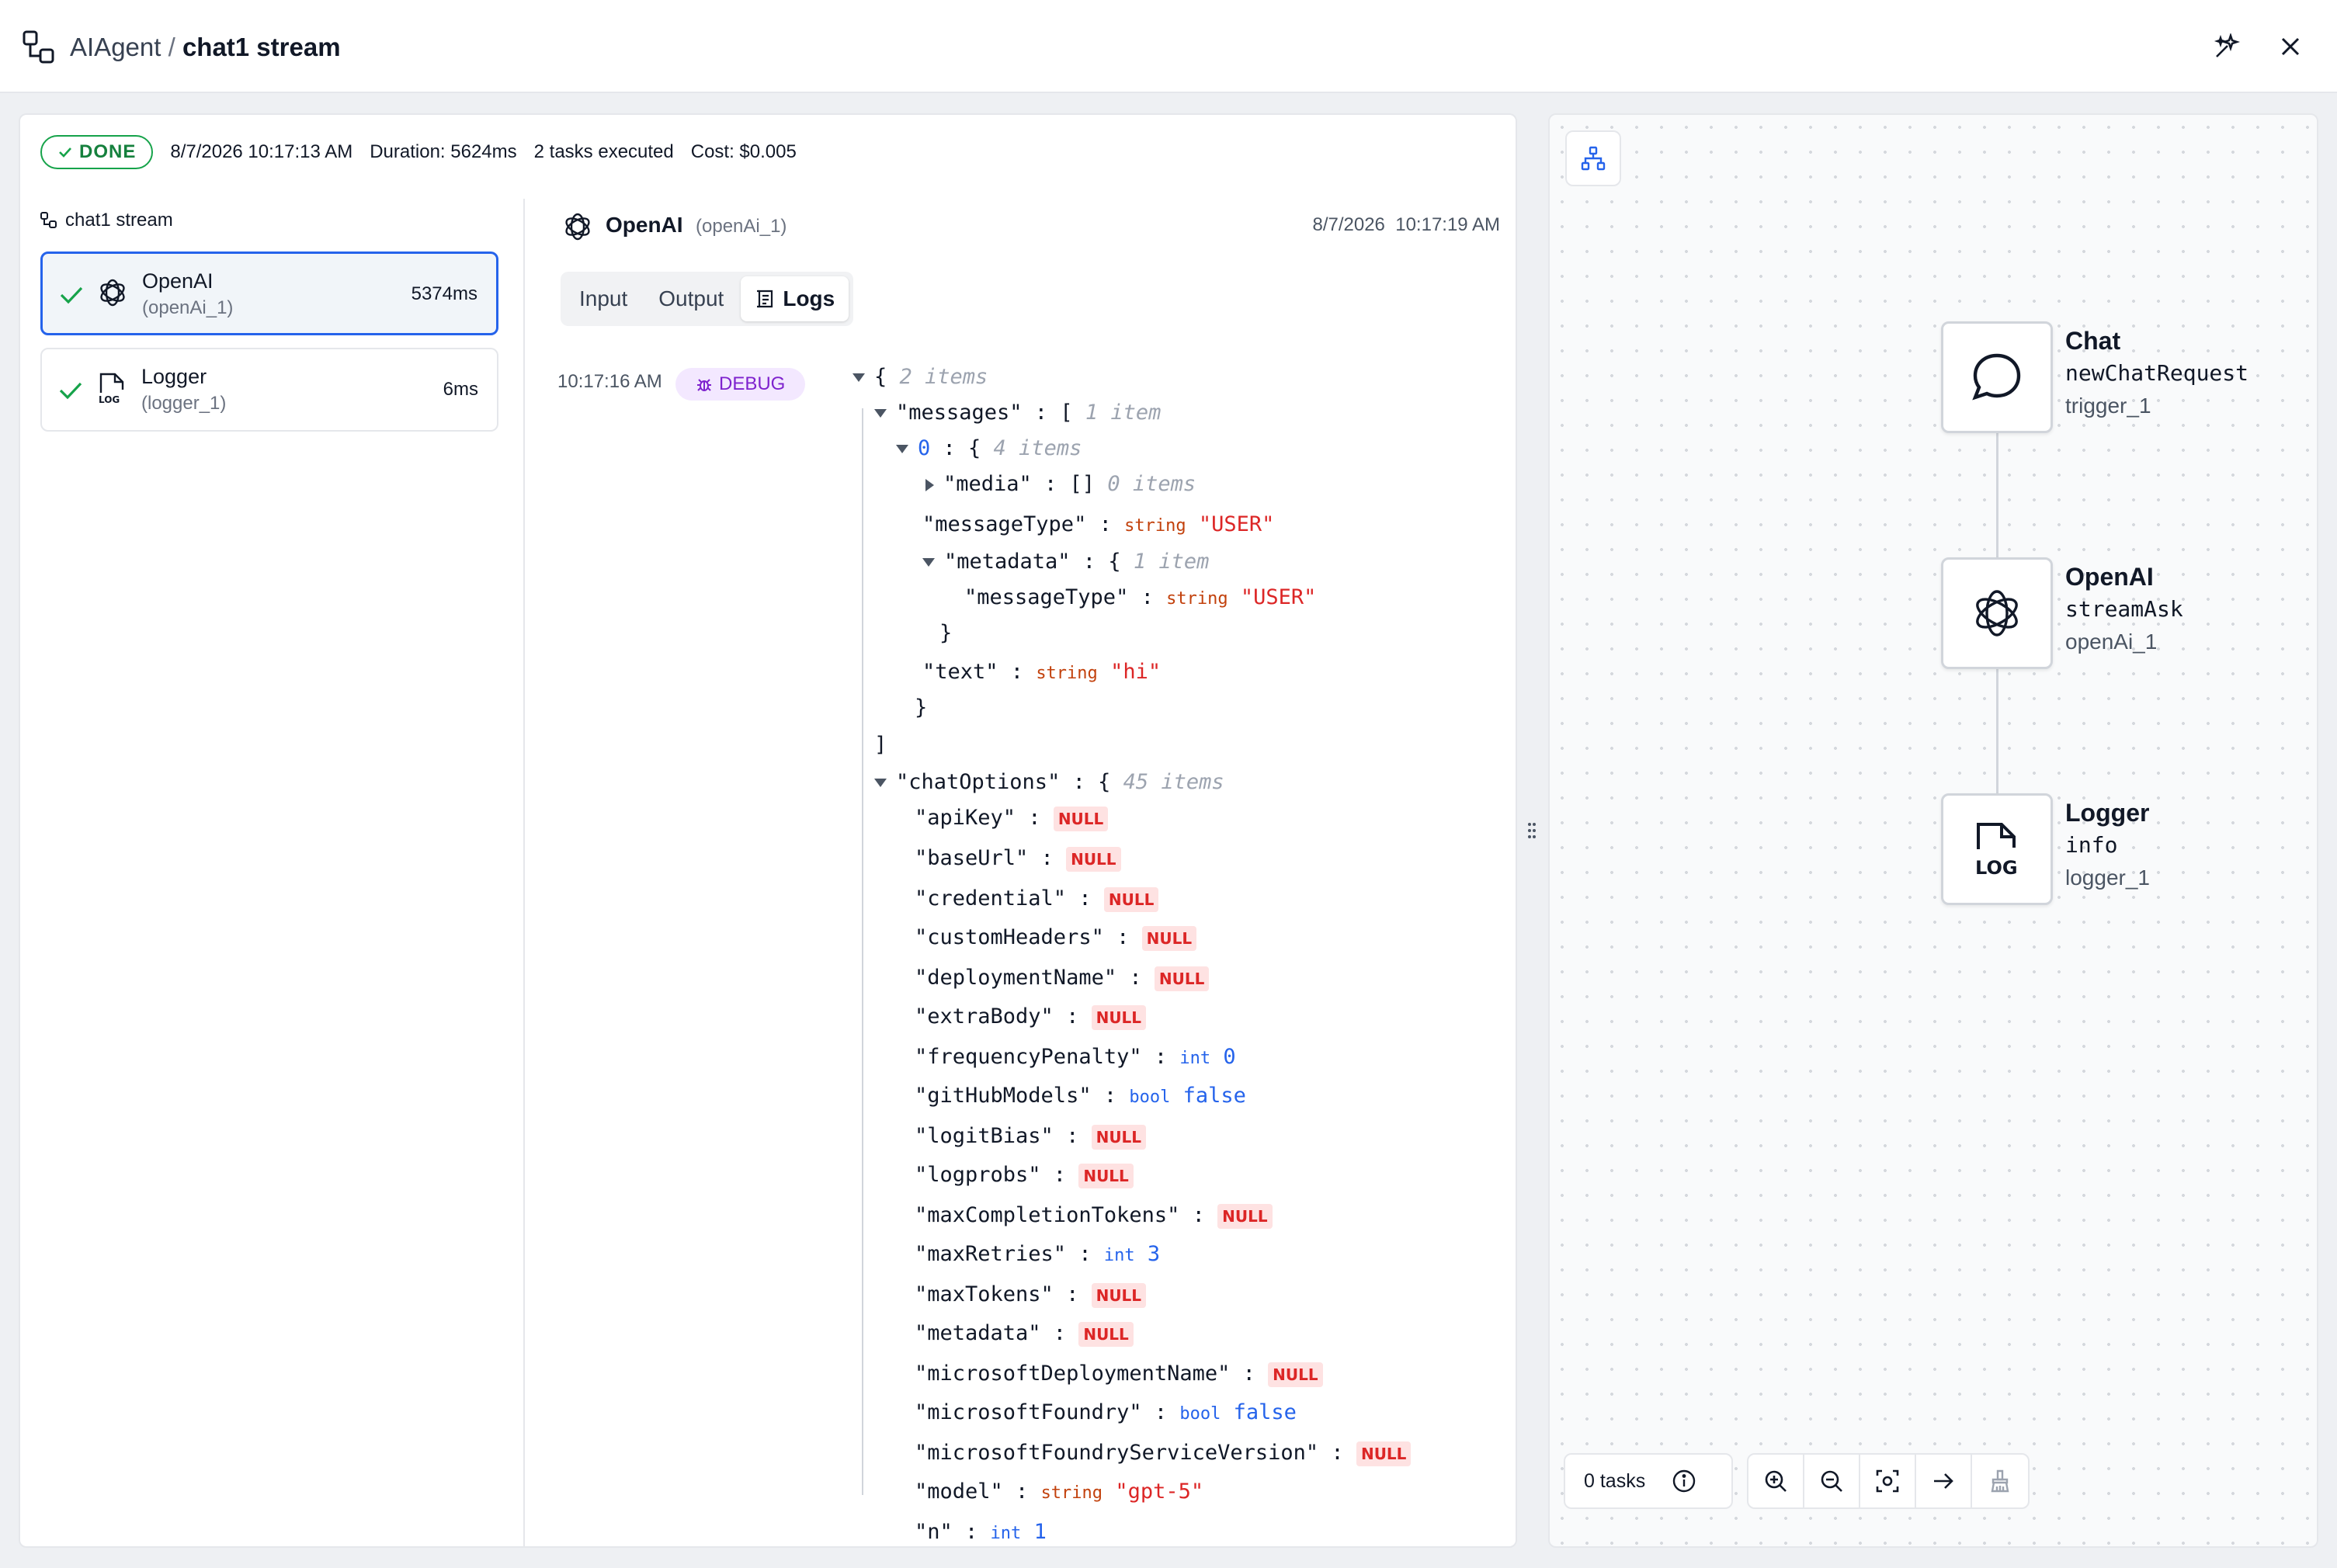 Image resolution: width=2337 pixels, height=1568 pixels. Describe the element at coordinates (262, 151) in the screenshot. I see `execution-timestamp: 8/7/2026 10:17:13 AM` at that location.